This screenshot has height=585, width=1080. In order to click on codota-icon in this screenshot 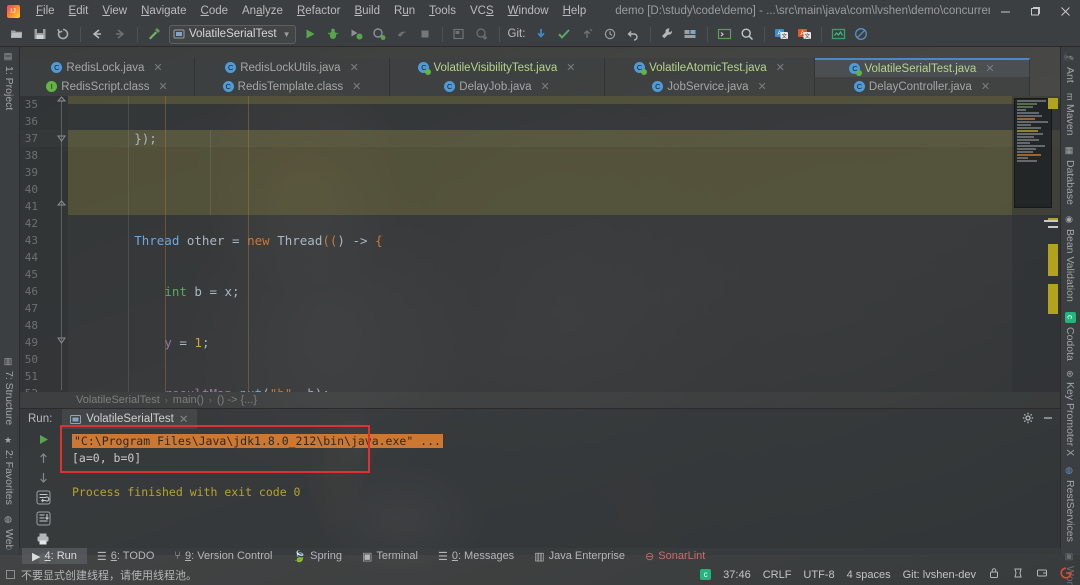, I will do `click(838, 34)`.